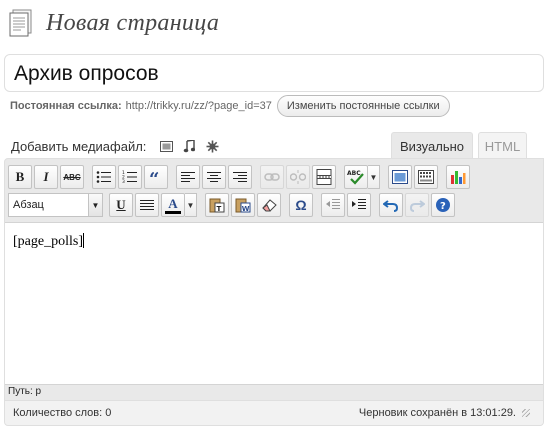 Image resolution: width=552 pixels, height=430 pixels. I want to click on help-button: ?, so click(443, 205).